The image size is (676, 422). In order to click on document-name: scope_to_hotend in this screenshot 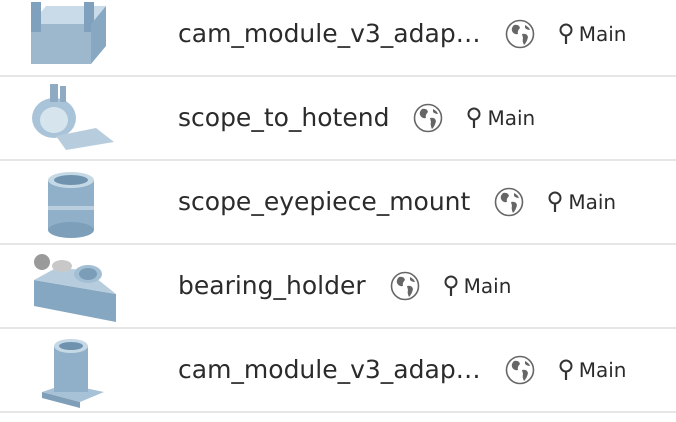, I will do `click(284, 118)`.